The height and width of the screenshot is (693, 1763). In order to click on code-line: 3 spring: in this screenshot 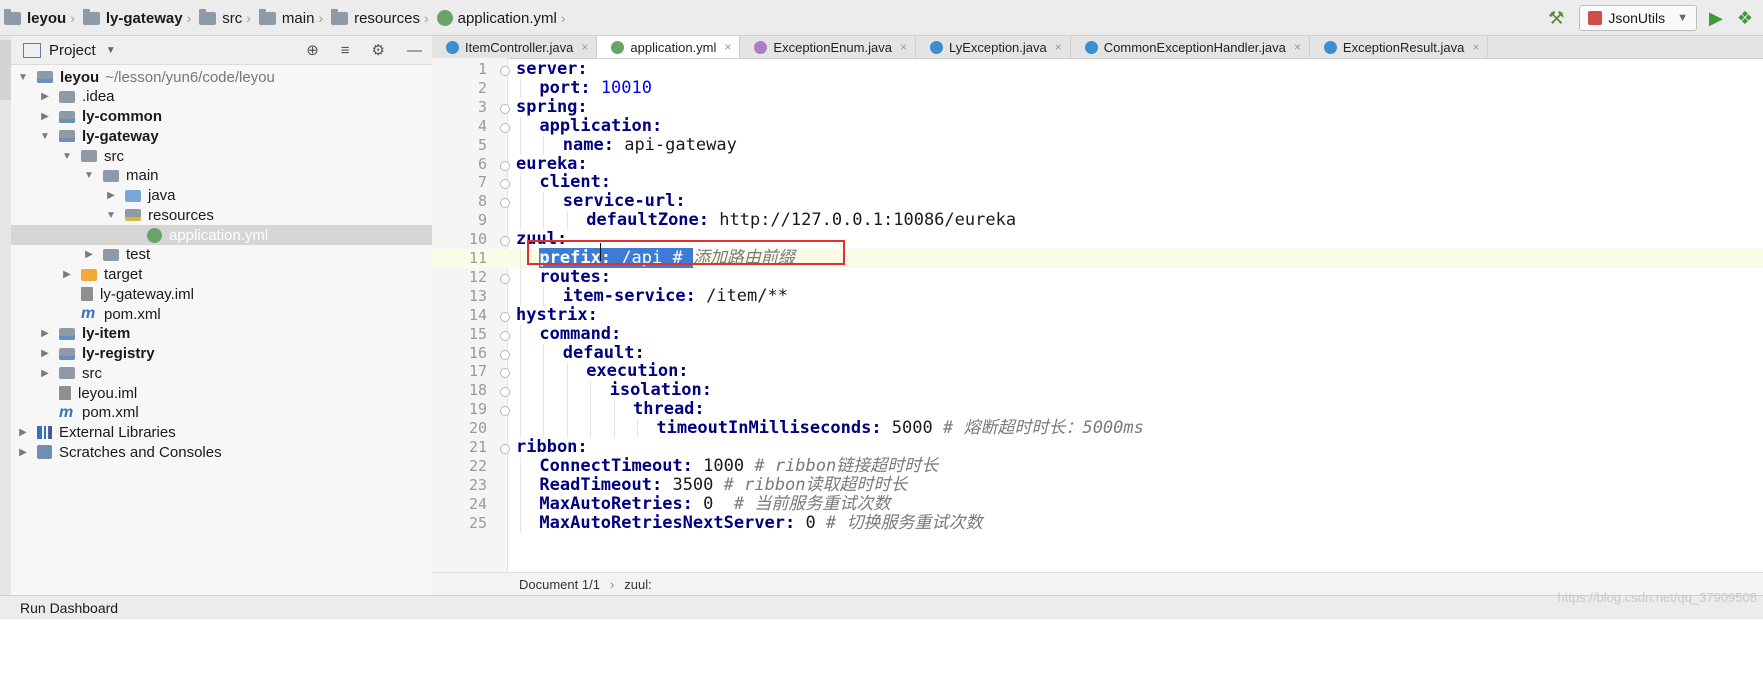, I will do `click(1097, 107)`.